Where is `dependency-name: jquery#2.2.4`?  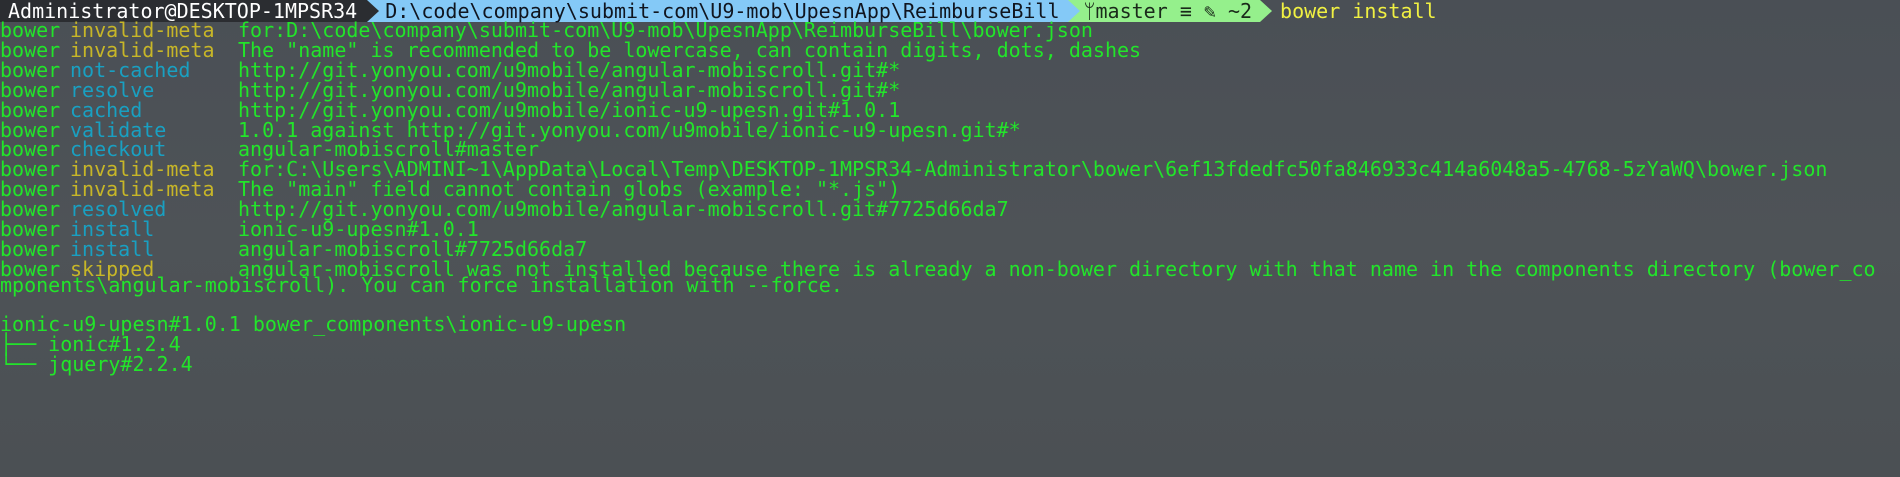
dependency-name: jquery#2.2.4 is located at coordinates (120, 364).